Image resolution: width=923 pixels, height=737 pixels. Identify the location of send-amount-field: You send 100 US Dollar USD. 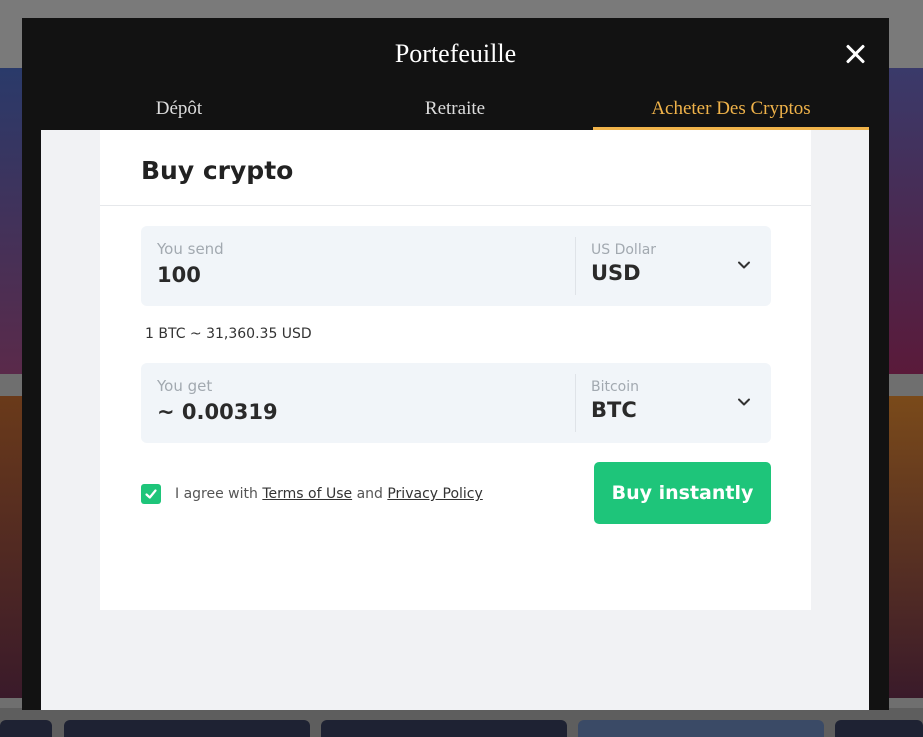
(456, 266).